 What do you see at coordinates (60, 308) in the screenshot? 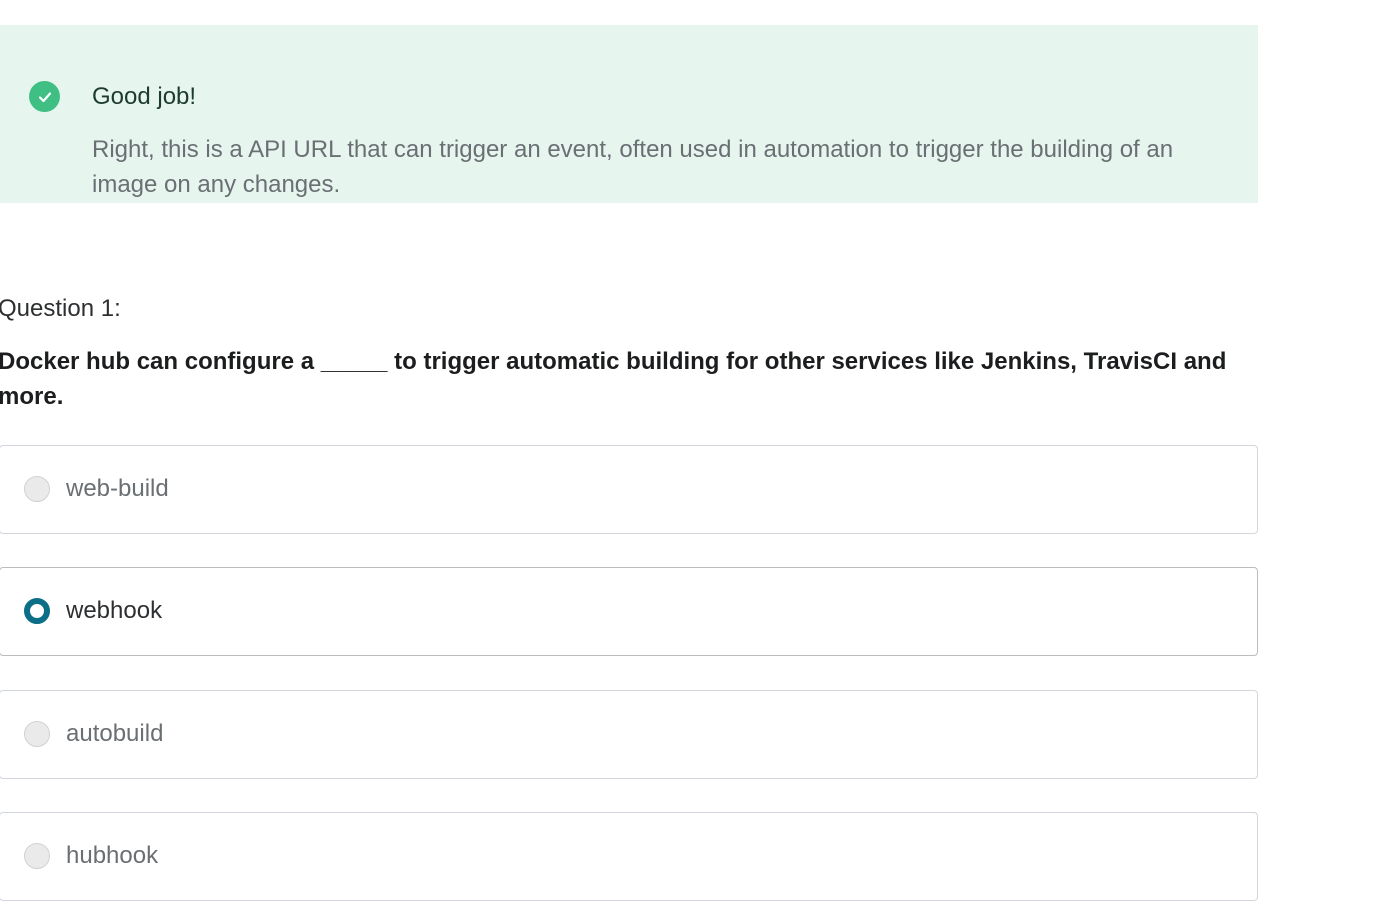
I see `question-number: Question 1:` at bounding box center [60, 308].